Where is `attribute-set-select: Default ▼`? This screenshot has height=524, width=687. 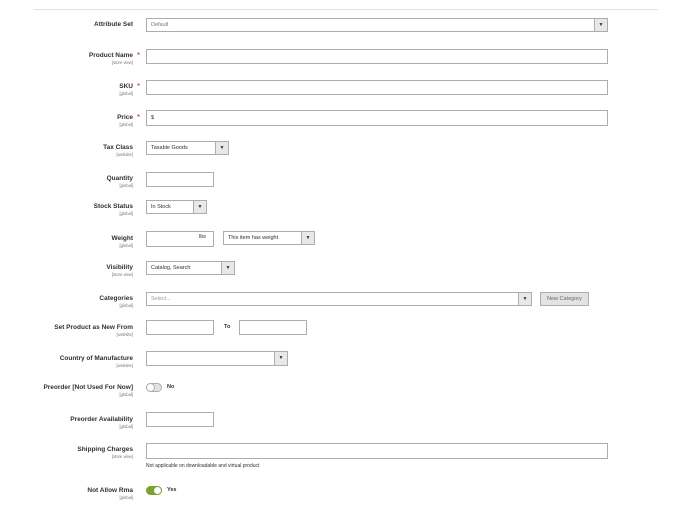 attribute-set-select: Default ▼ is located at coordinates (377, 25).